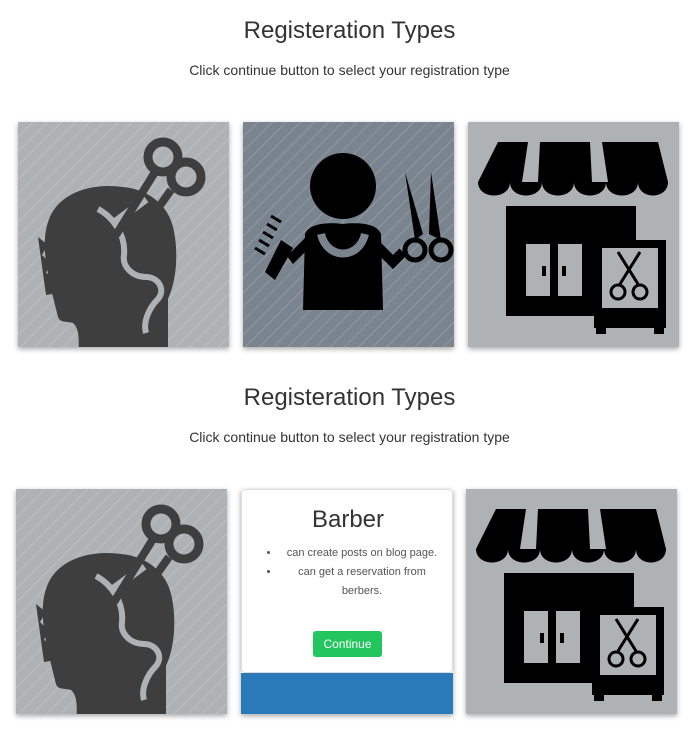 This screenshot has width=699, height=747. I want to click on registration-card-barber, so click(348, 234).